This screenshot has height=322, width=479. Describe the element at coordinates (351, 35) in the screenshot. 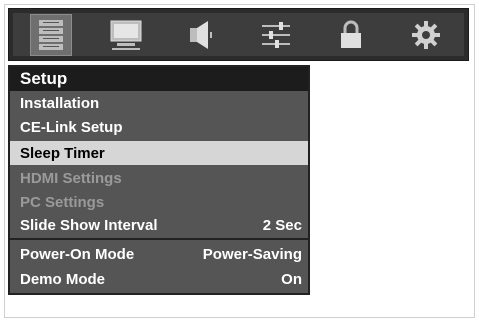

I see `lock-icon` at that location.